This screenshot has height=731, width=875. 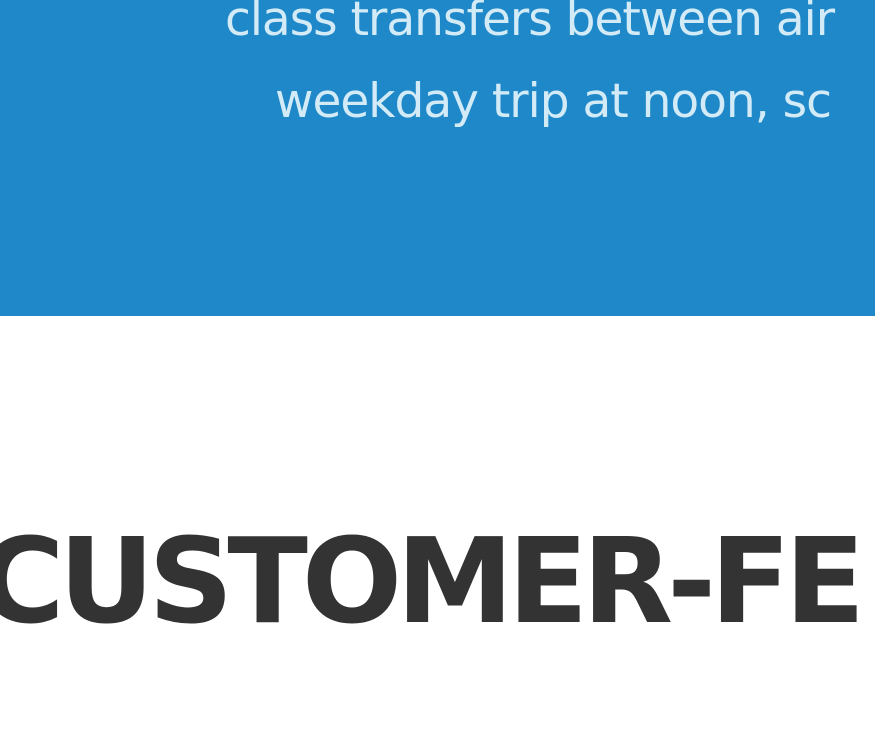 I want to click on hero-text-line-2: weekday trip at noon, sc, so click(x=553, y=101).